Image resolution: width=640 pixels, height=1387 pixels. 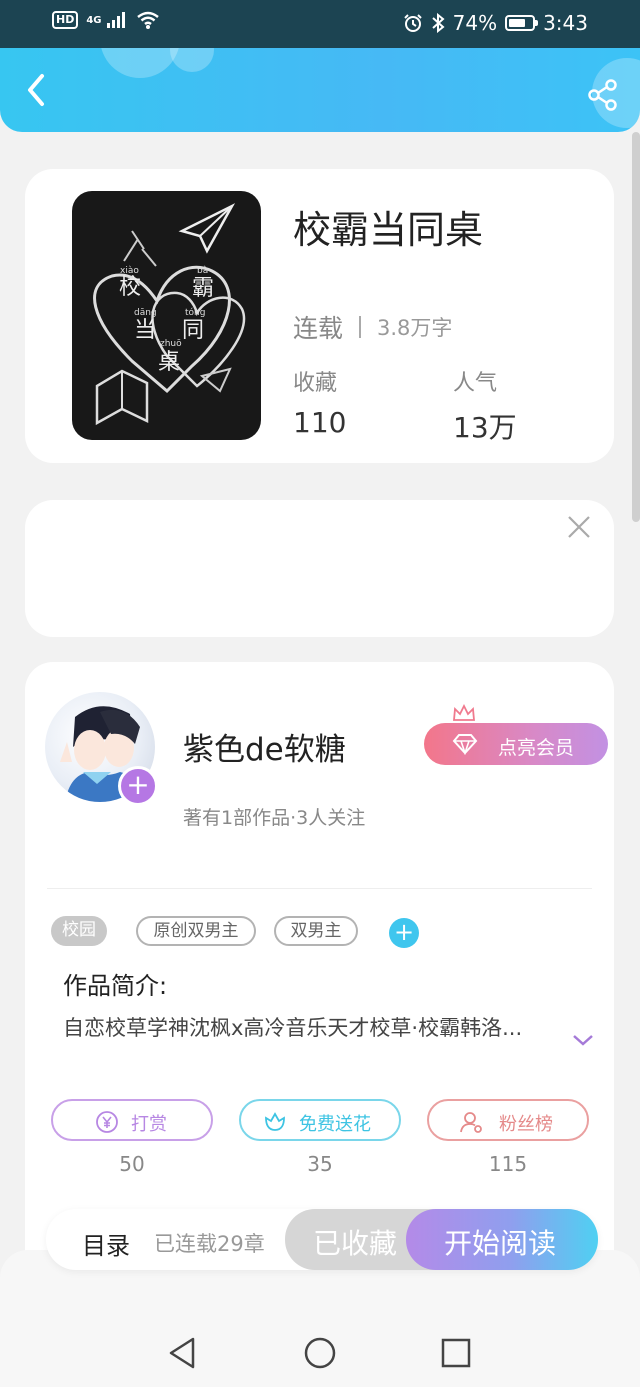 What do you see at coordinates (456, 1353) in the screenshot?
I see `nav-recents-icon` at bounding box center [456, 1353].